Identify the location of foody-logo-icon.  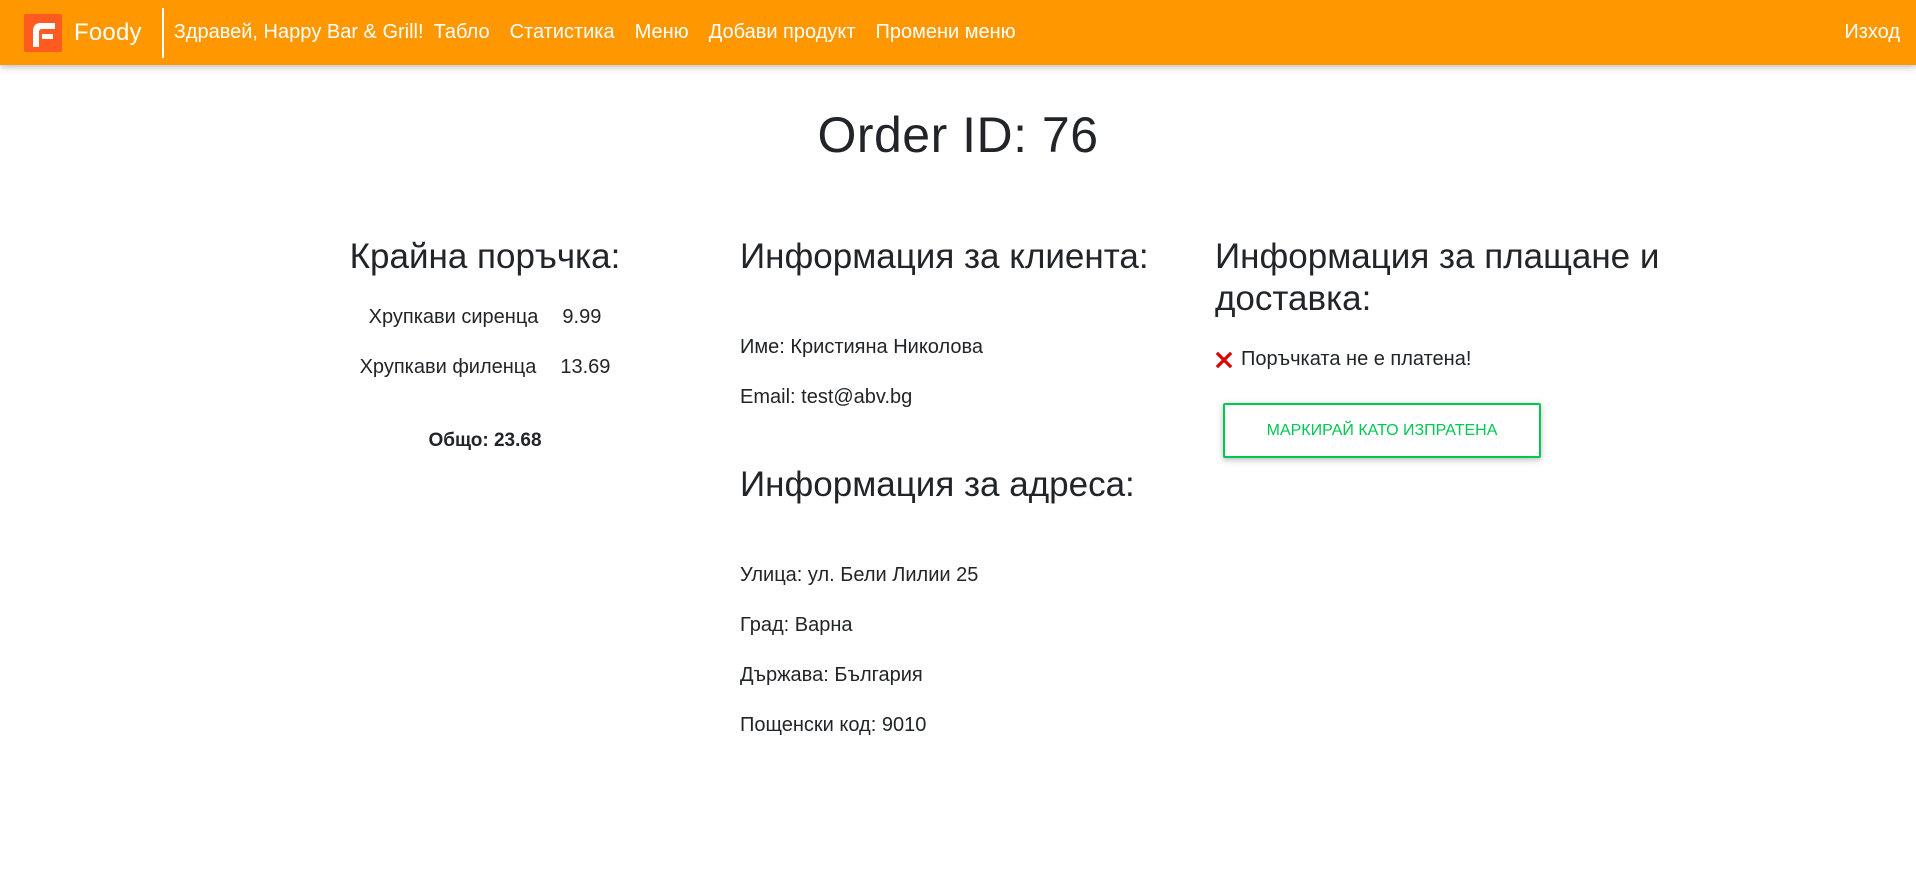
(43, 32).